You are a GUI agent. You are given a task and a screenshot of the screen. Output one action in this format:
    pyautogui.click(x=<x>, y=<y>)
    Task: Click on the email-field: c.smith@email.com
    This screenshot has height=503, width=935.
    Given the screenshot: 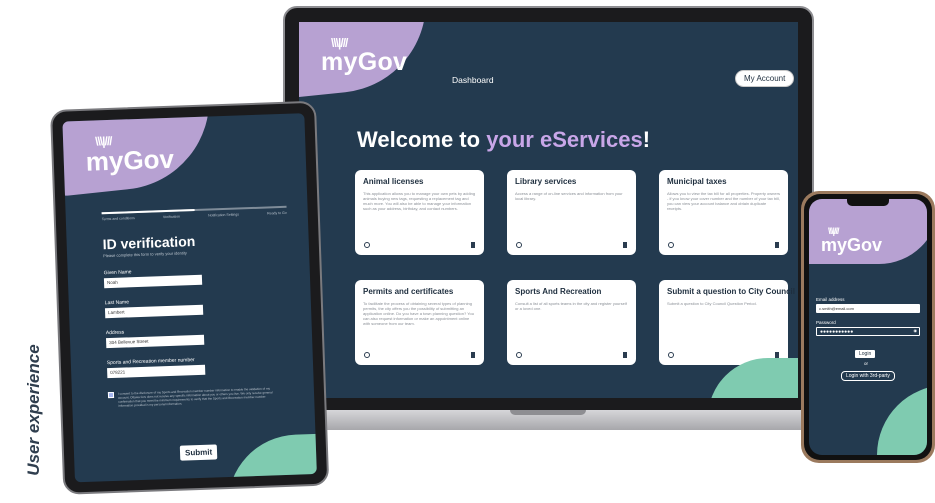 What is the action you would take?
    pyautogui.click(x=868, y=308)
    